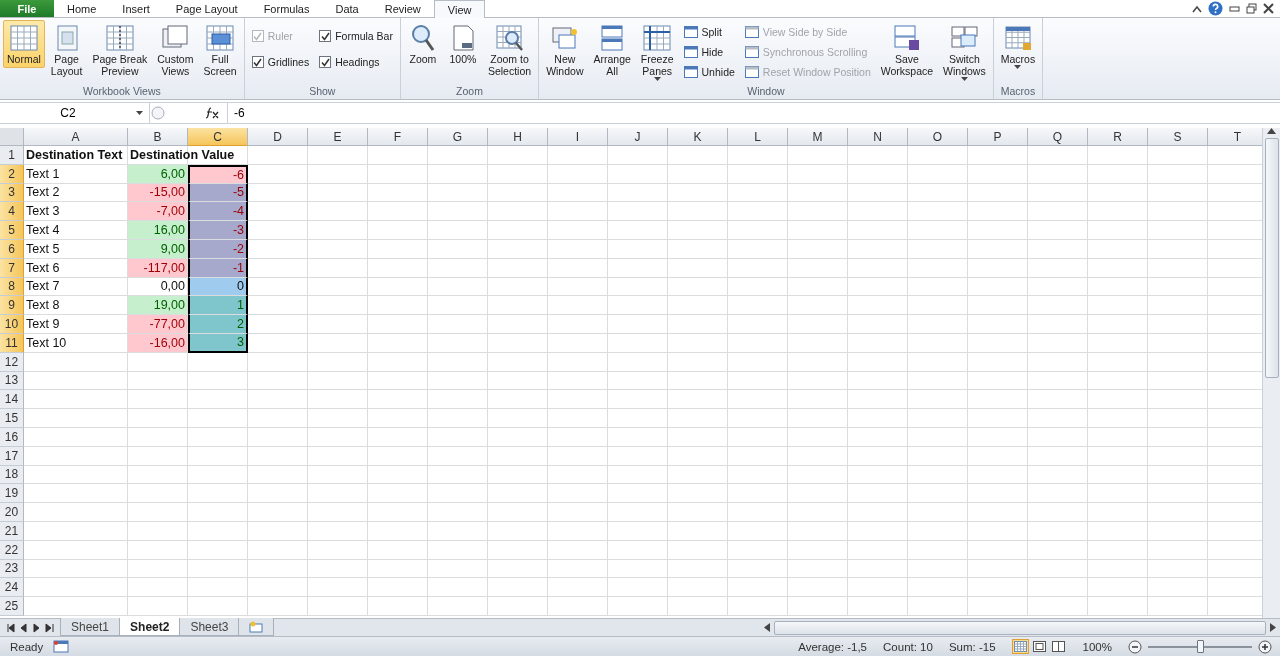 The image size is (1280, 656). I want to click on check-icon, so click(325, 36).